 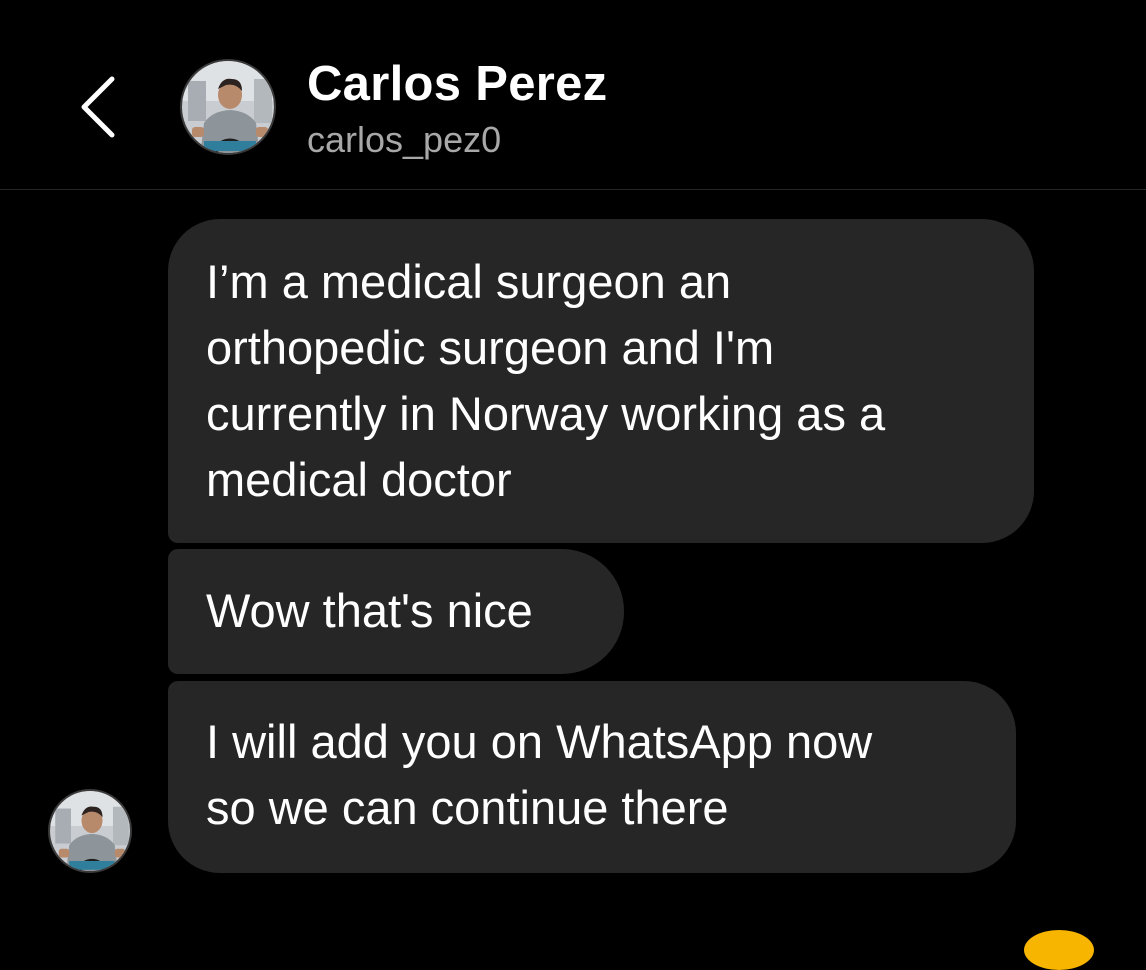 I want to click on sender-avatar, so click(x=90, y=831).